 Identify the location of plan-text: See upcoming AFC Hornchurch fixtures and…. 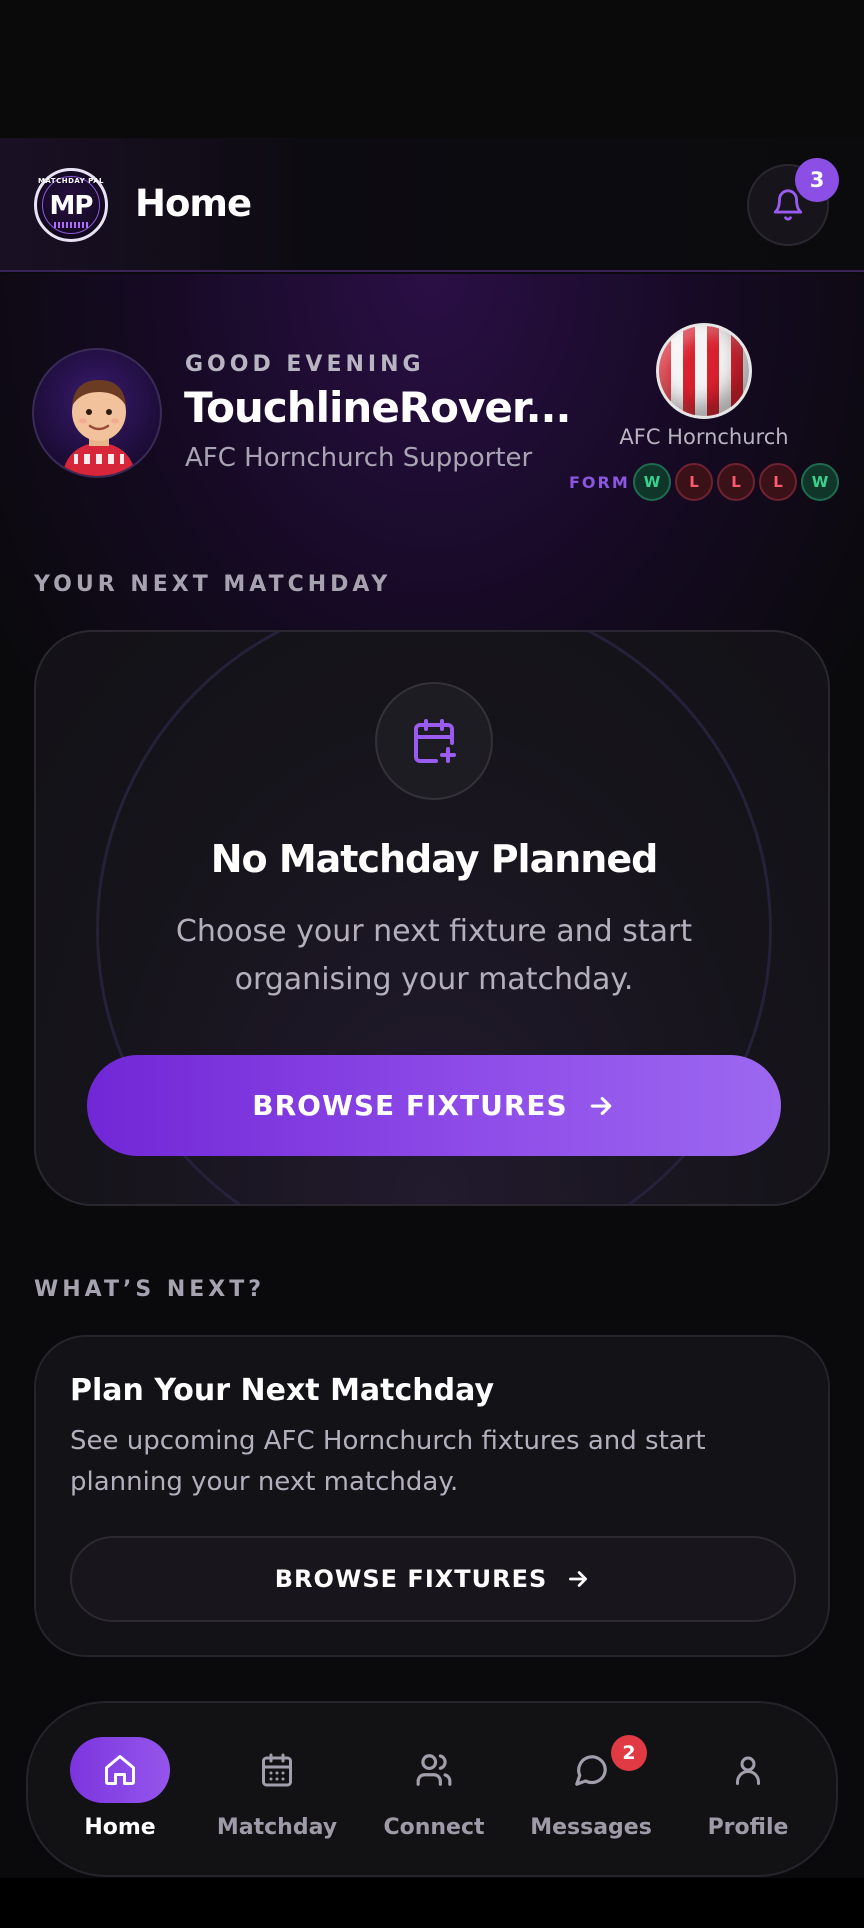
(388, 1461).